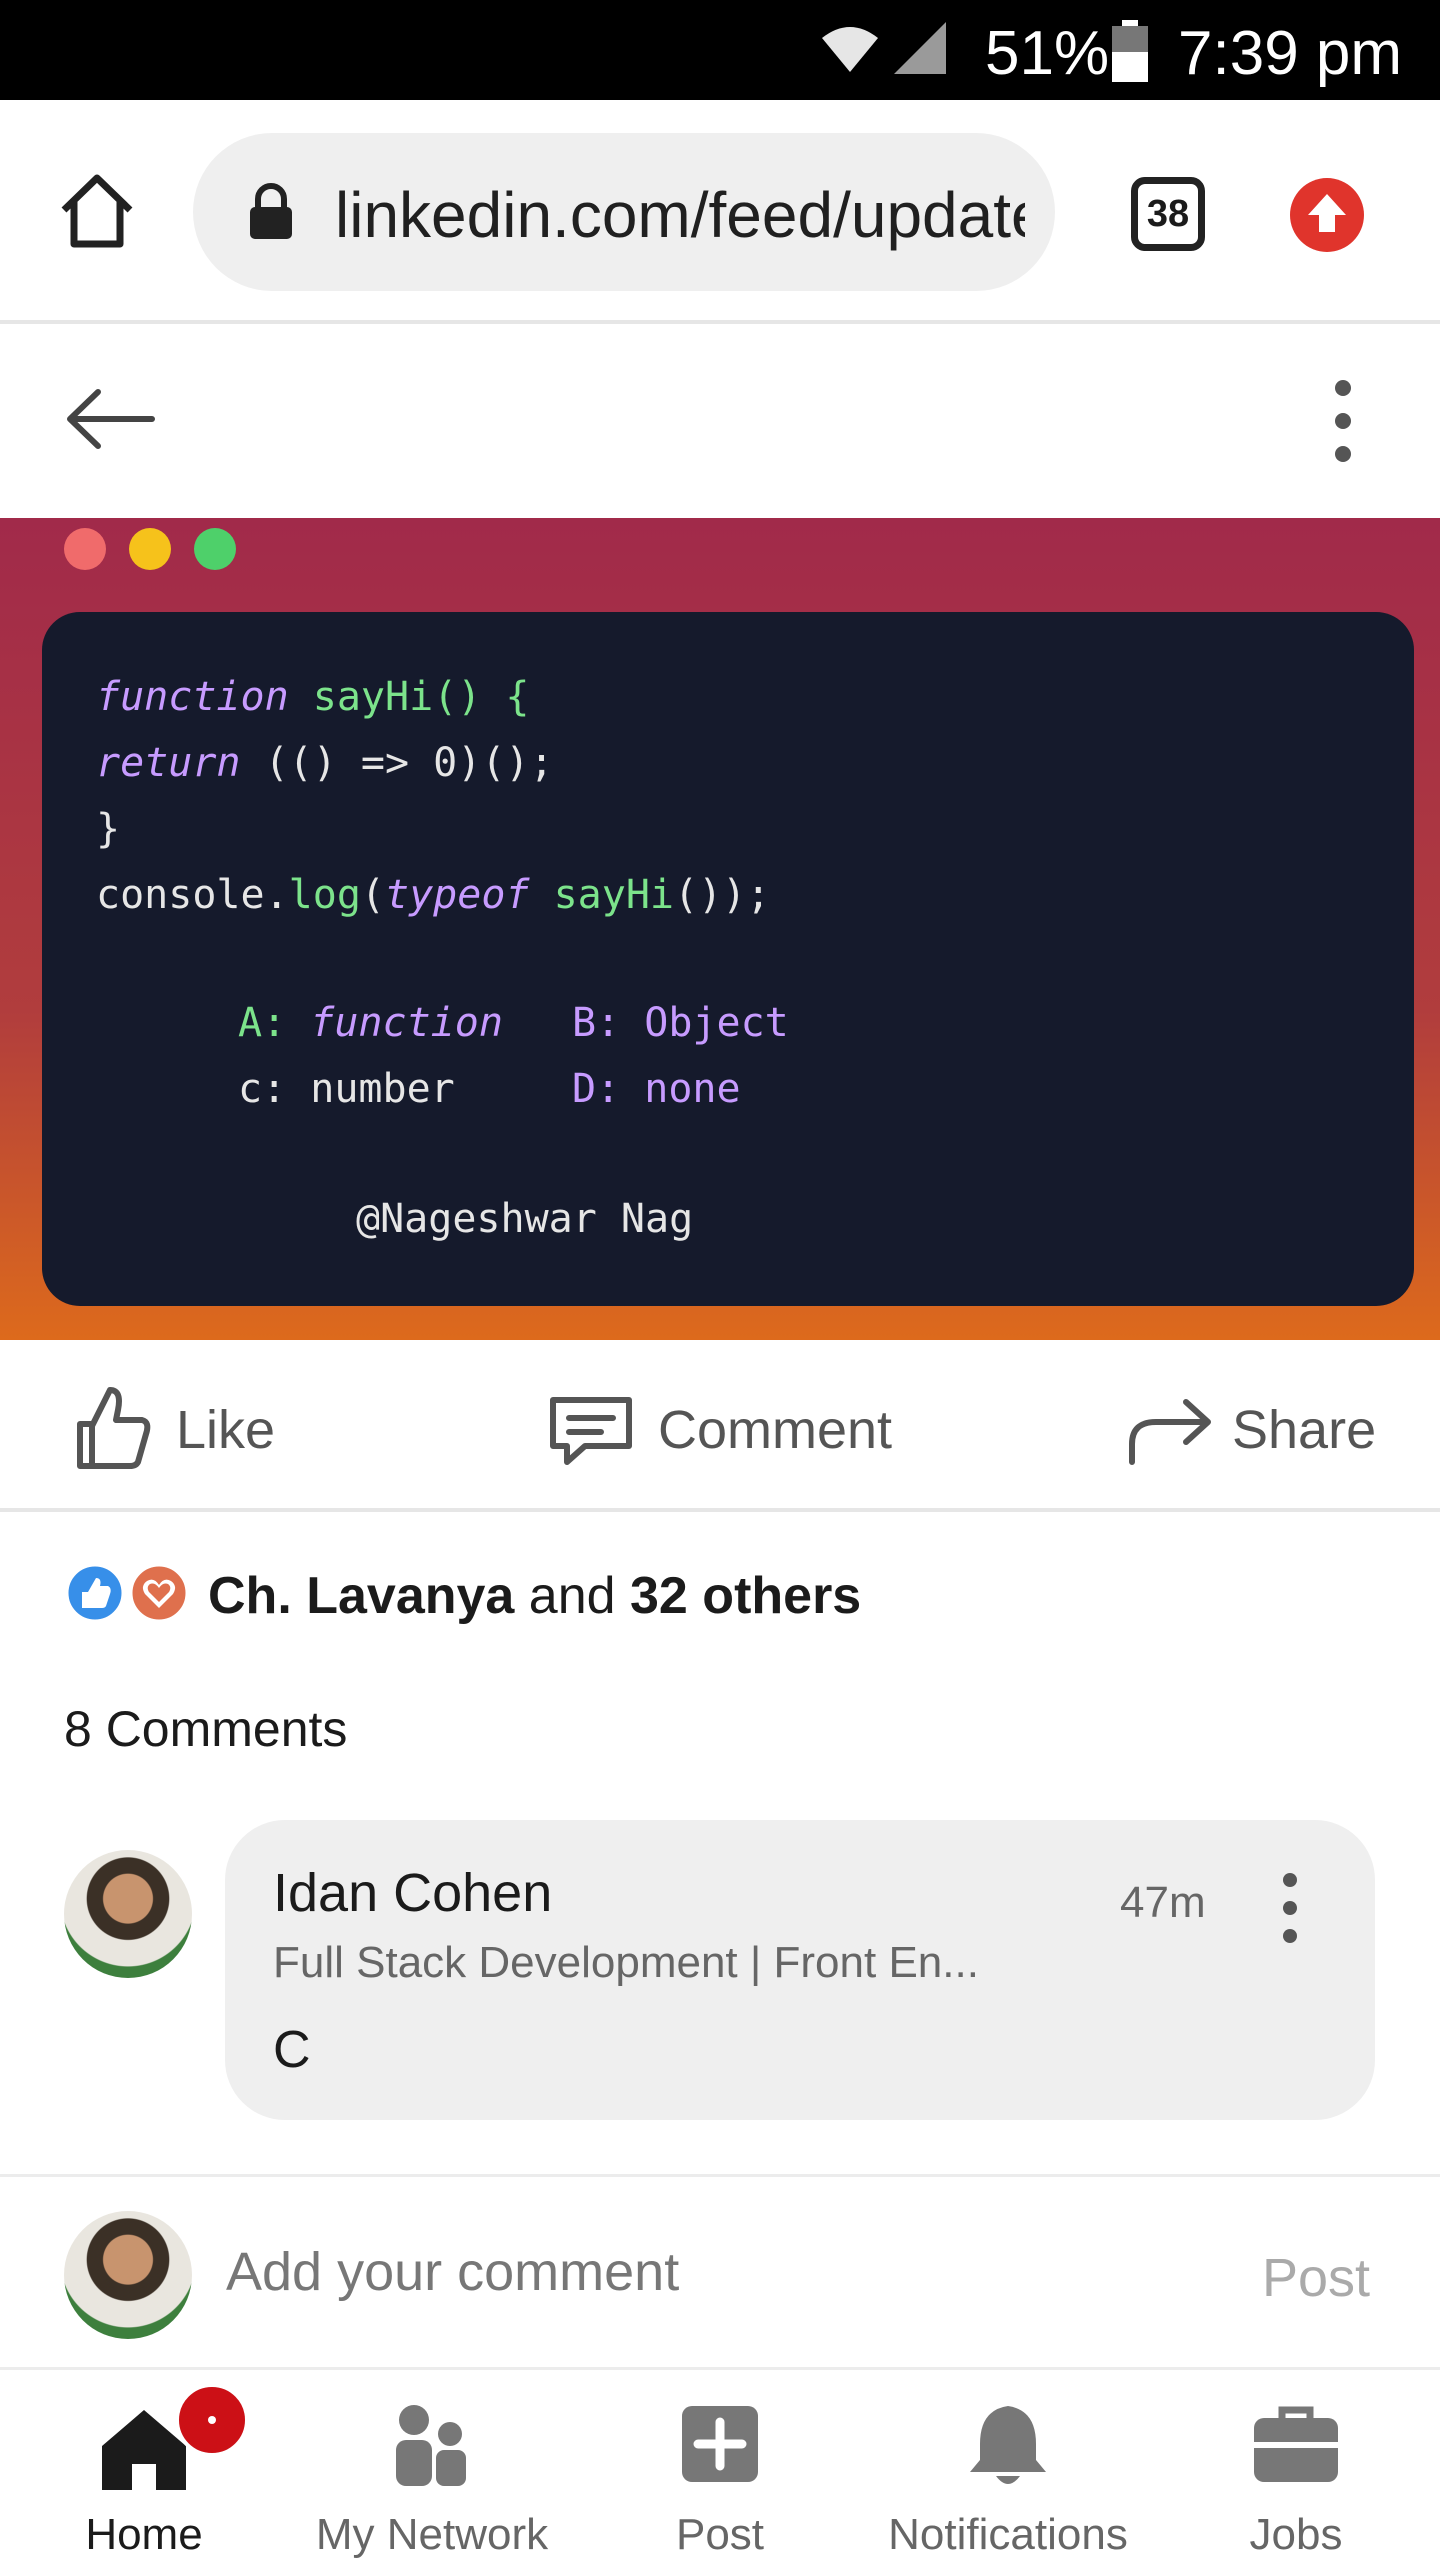  Describe the element at coordinates (85, 549) in the screenshot. I see `window-close-dot` at that location.